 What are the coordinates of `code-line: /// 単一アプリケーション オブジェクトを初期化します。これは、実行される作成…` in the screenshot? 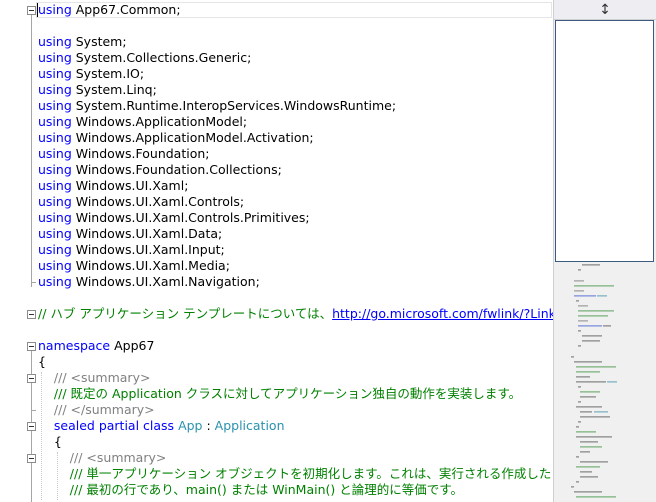 It's located at (276, 474).